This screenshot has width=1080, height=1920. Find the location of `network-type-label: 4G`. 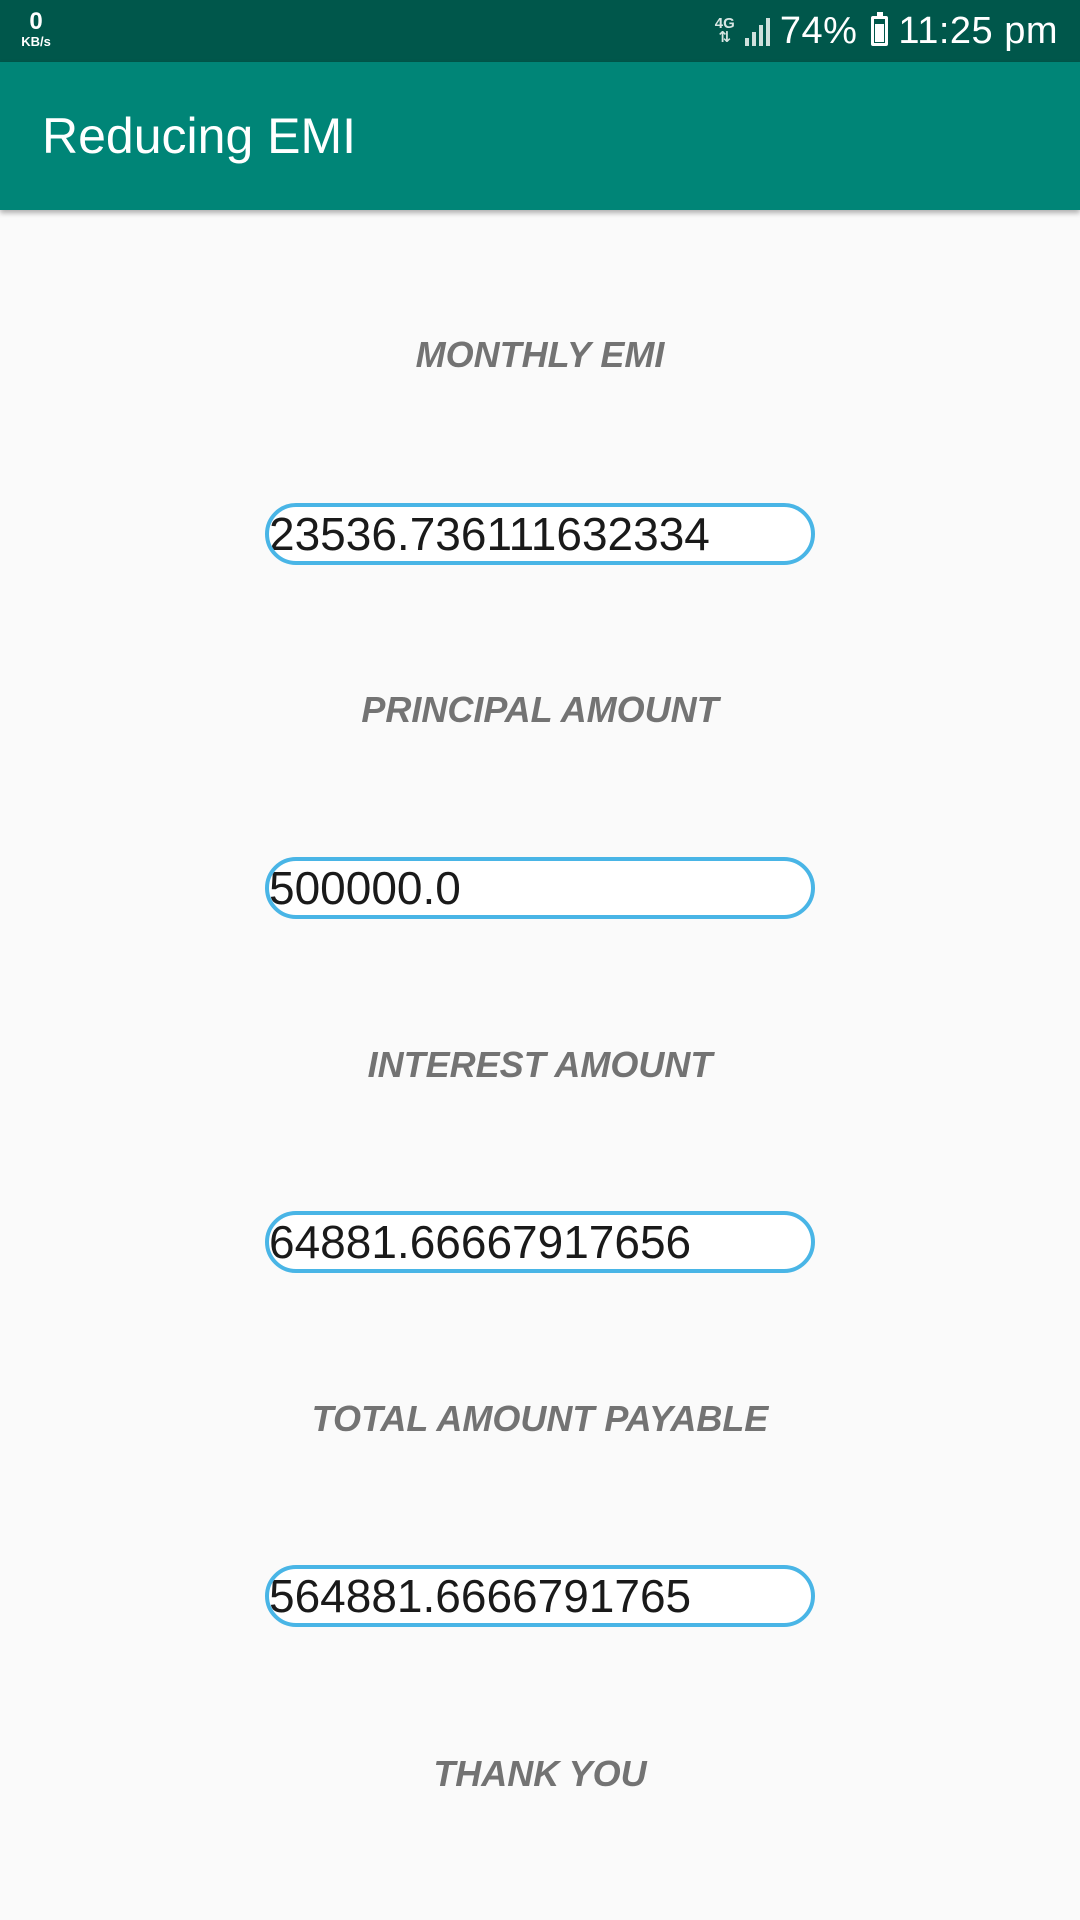

network-type-label: 4G is located at coordinates (724, 23).